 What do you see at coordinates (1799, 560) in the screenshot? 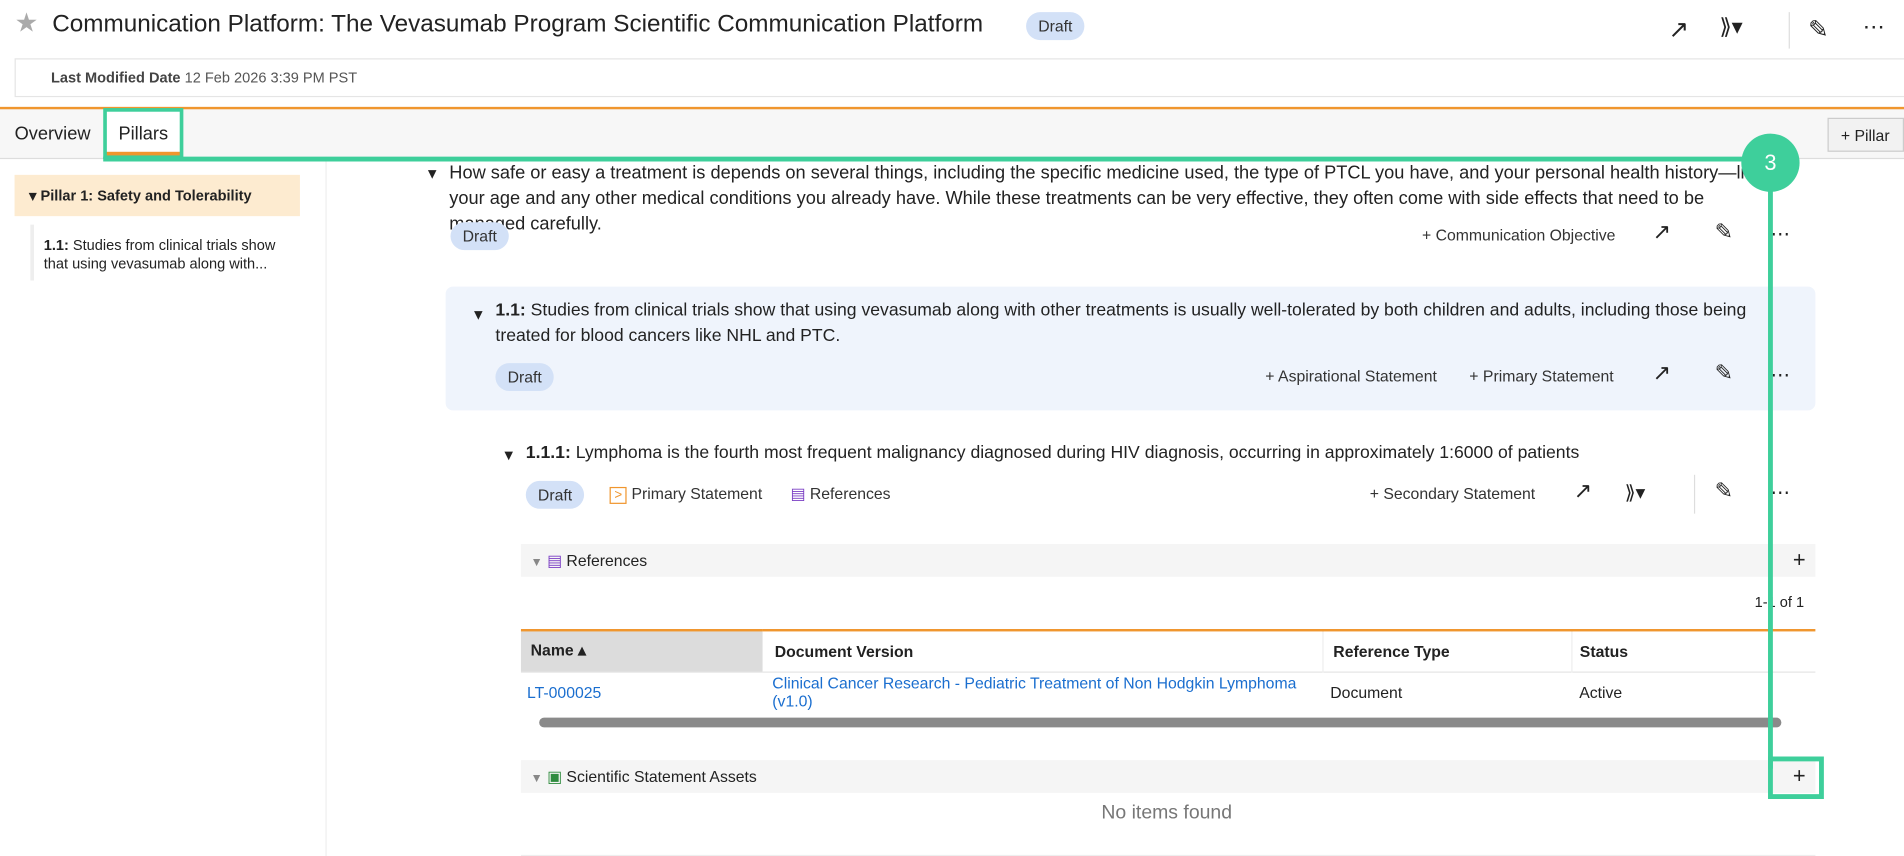
I see `add-reference-button: +` at bounding box center [1799, 560].